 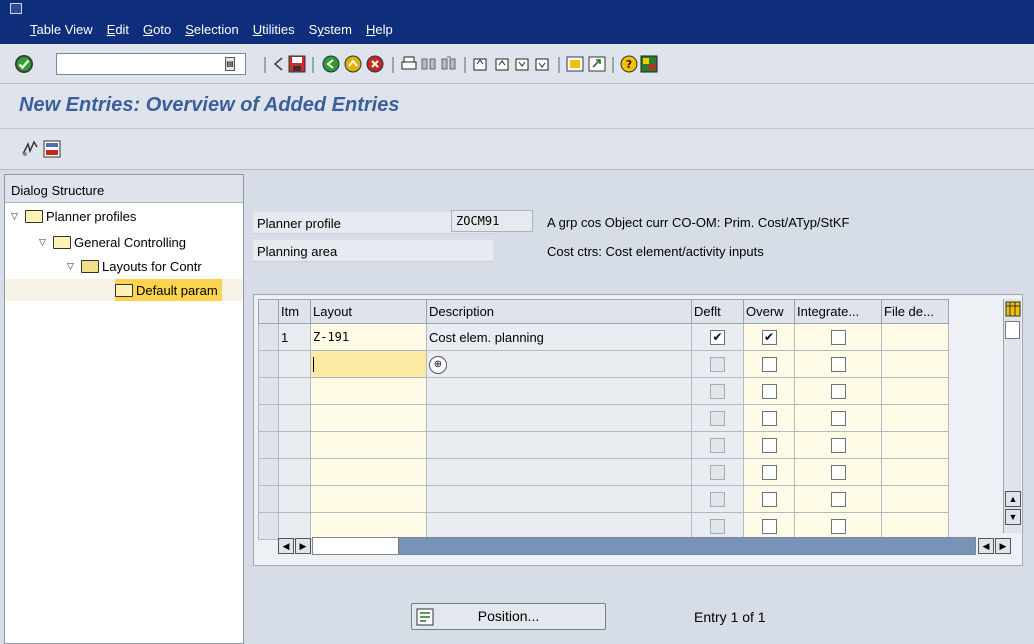 What do you see at coordinates (118, 29) in the screenshot?
I see `menu-edit: Edit` at bounding box center [118, 29].